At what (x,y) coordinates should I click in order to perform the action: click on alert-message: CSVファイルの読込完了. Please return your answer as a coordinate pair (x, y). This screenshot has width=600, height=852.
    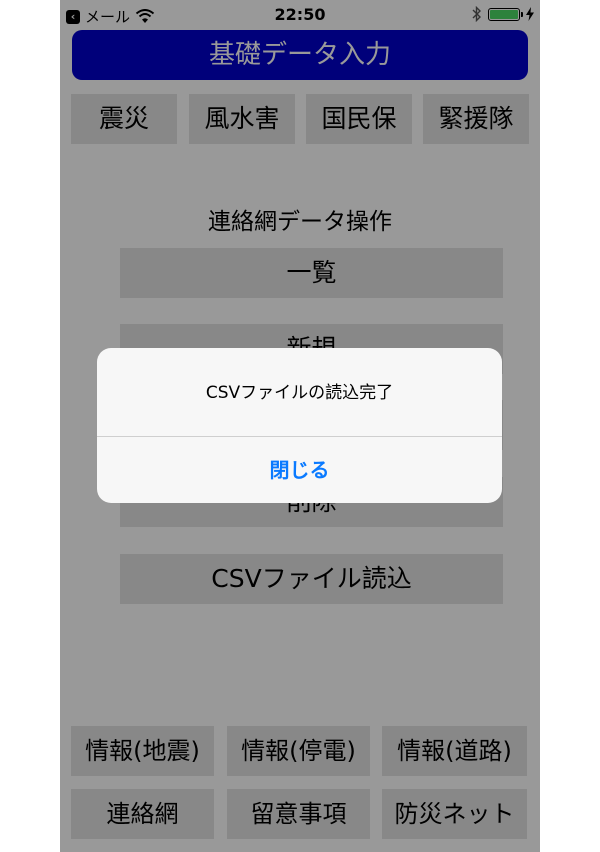
    Looking at the image, I should click on (299, 393).